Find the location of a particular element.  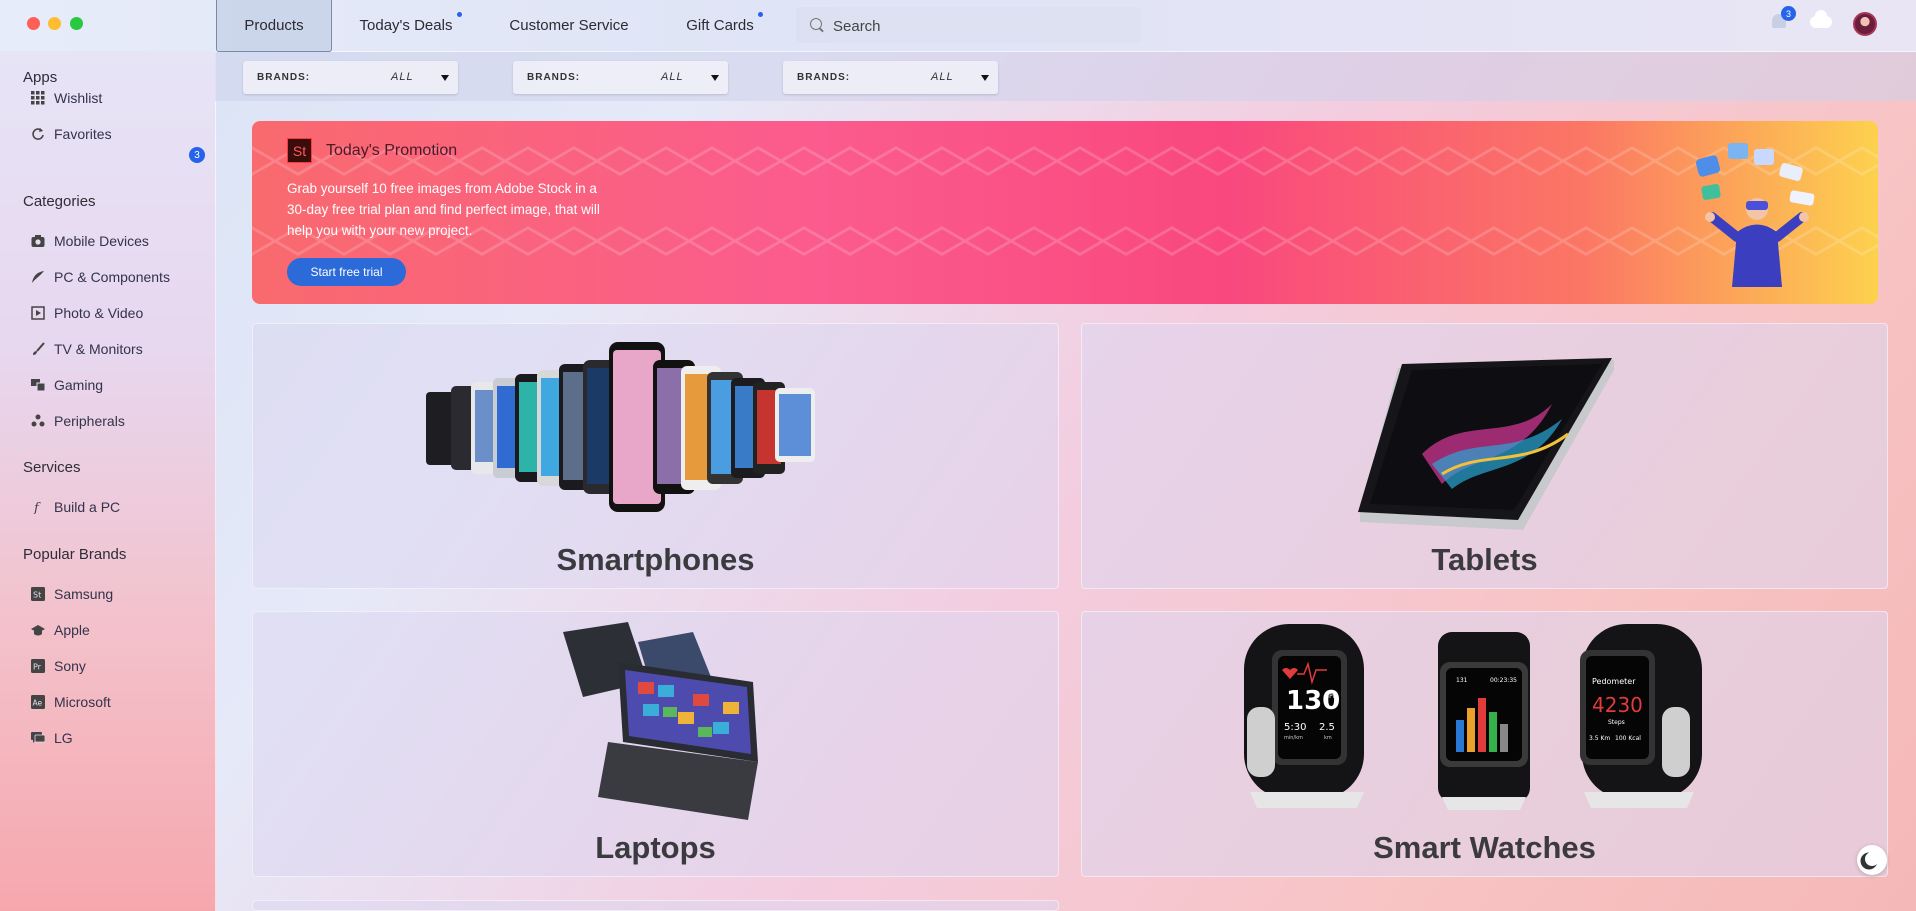

watch-steps-unit: Steps is located at coordinates (1616, 722).